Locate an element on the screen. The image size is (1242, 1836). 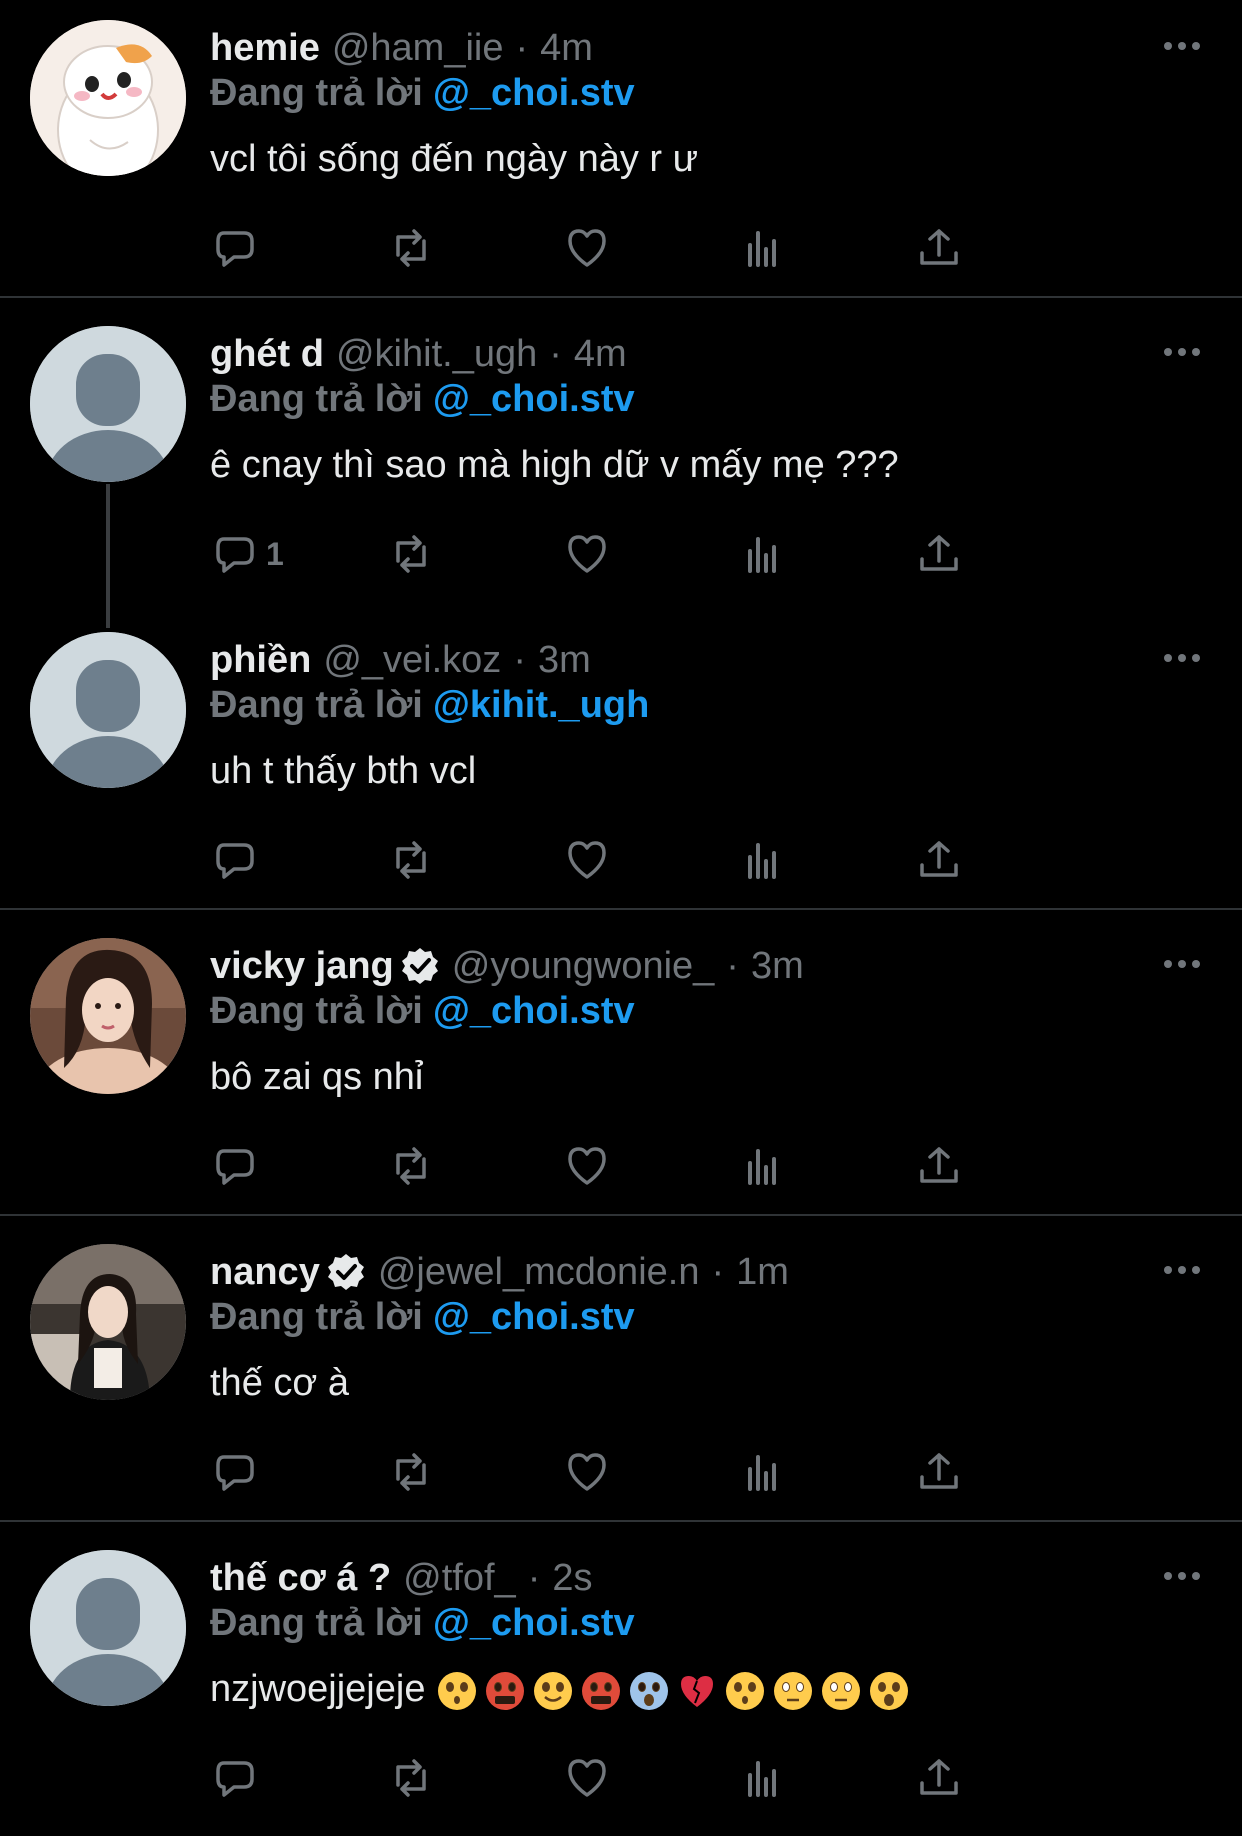
profile-photo-icon is located at coordinates (108, 1322).